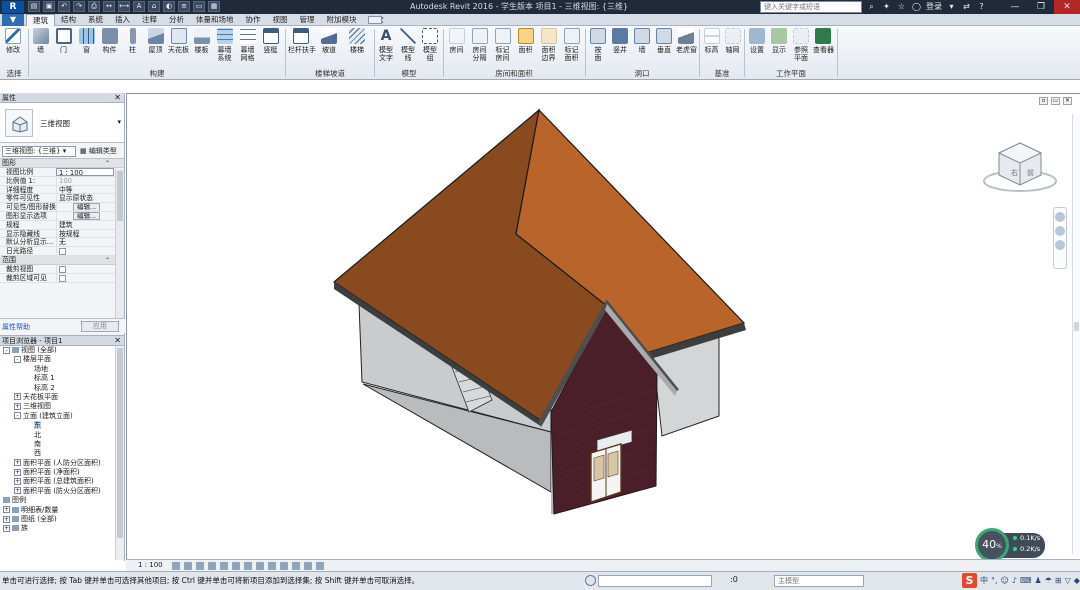 This screenshot has width=1080, height=590. Describe the element at coordinates (85, 172) in the screenshot. I see `property-value: 1 : 100` at that location.